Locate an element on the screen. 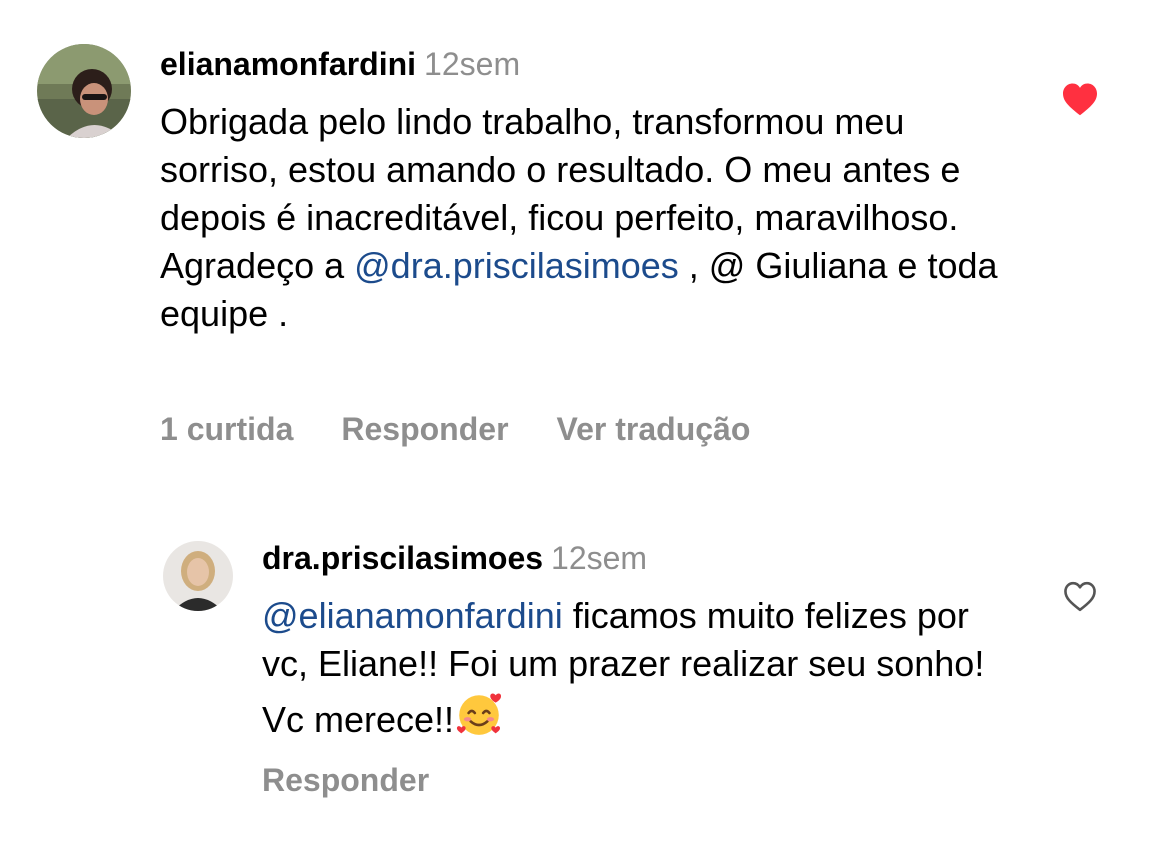 The image size is (1170, 853). mention-link: @dra.priscilasimoes is located at coordinates (516, 265).